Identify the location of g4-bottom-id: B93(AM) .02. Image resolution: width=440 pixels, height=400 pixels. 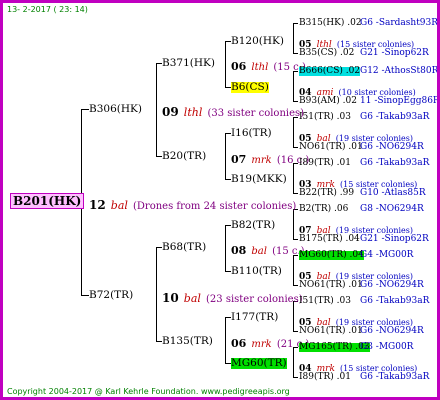
(328, 101).